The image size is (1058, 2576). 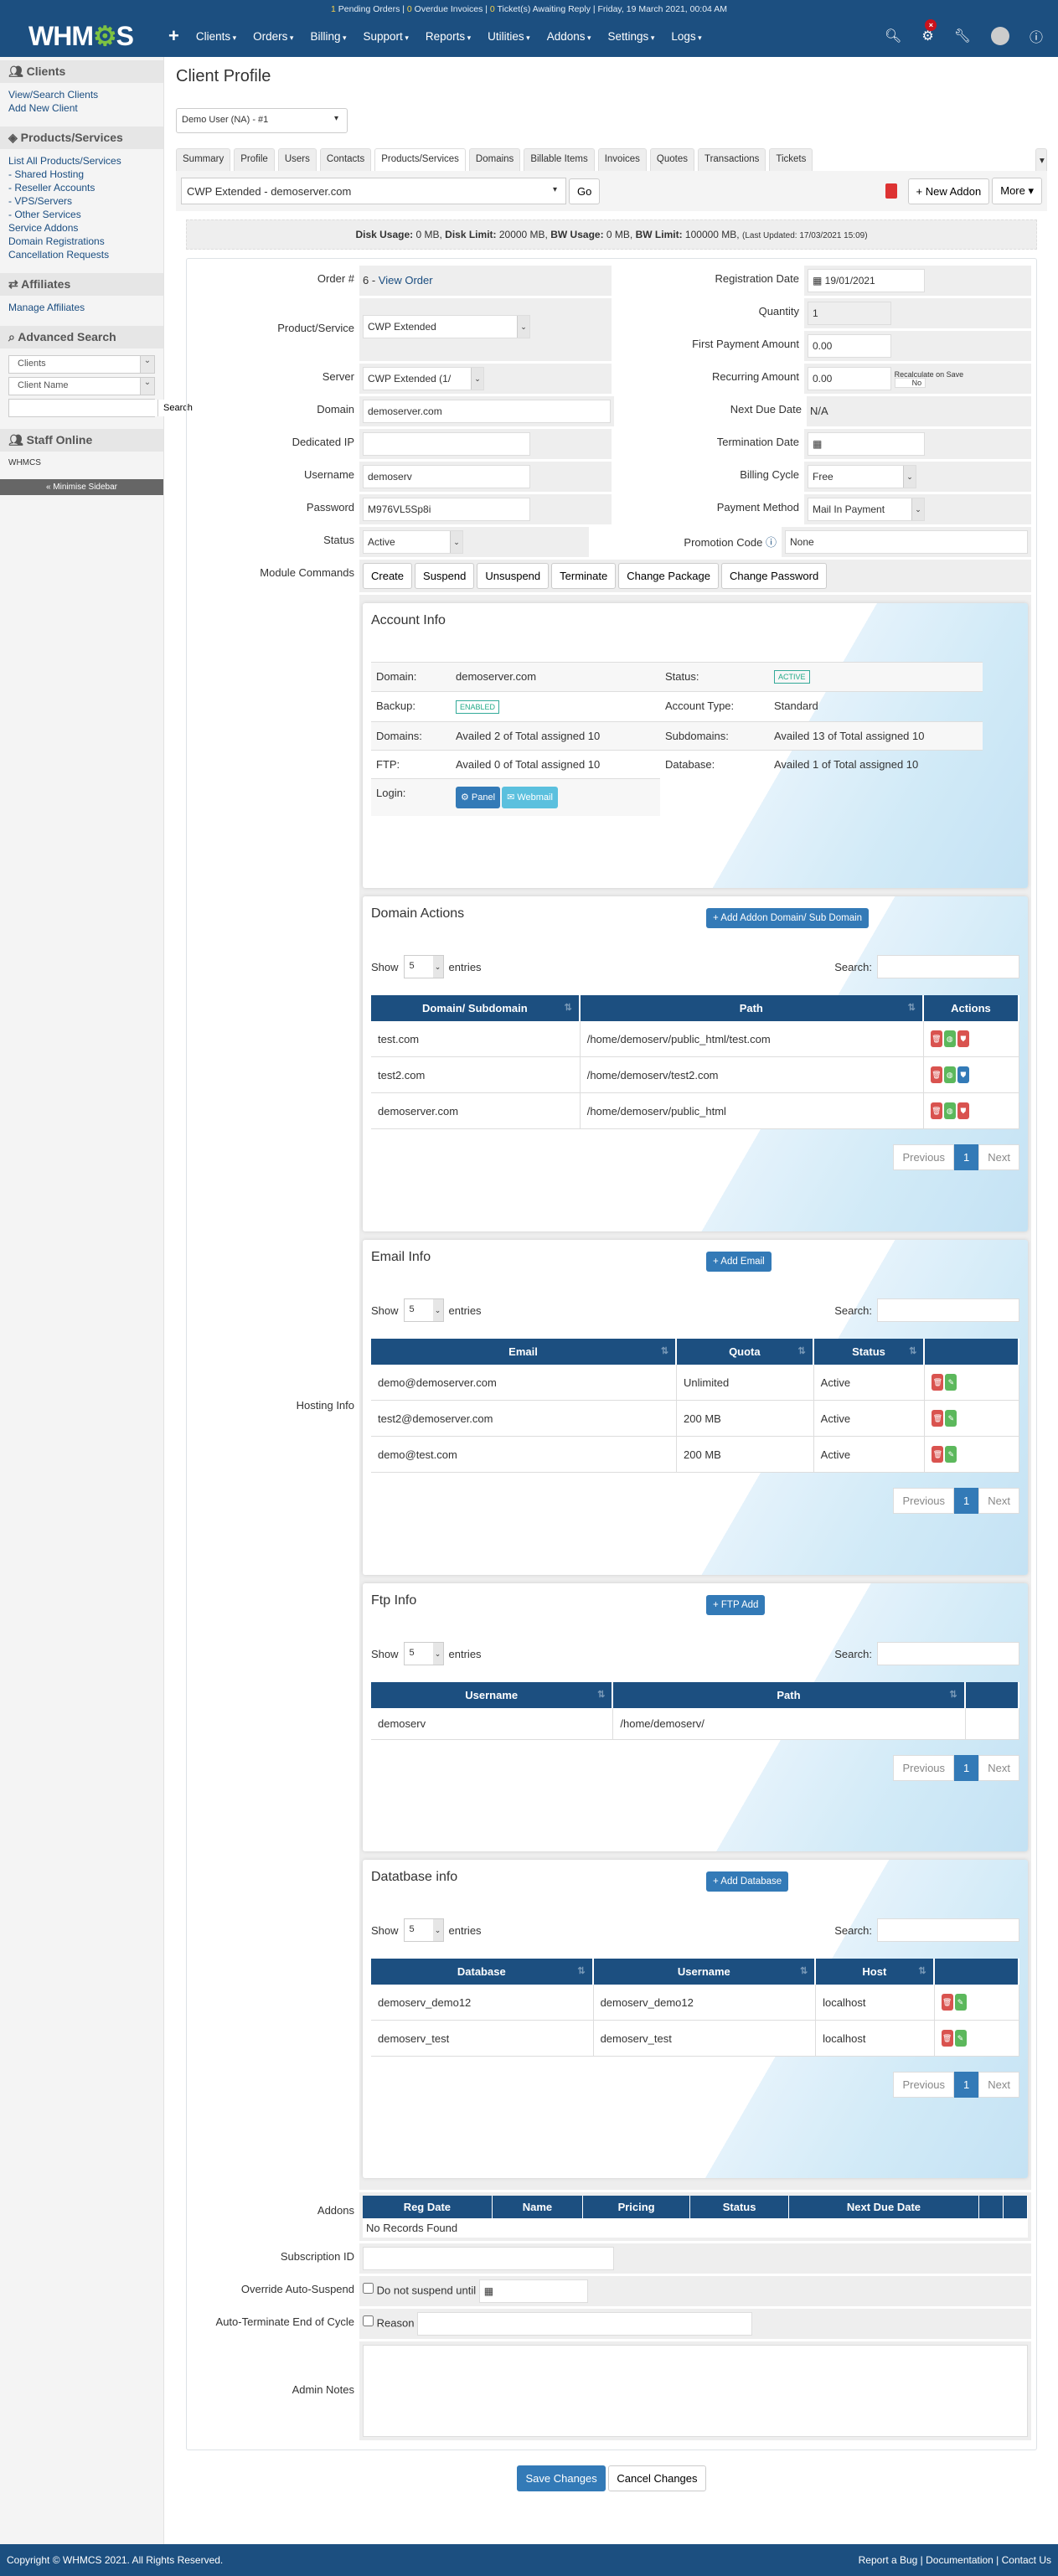 What do you see at coordinates (695, 2391) in the screenshot?
I see `admin-notes-textarea` at bounding box center [695, 2391].